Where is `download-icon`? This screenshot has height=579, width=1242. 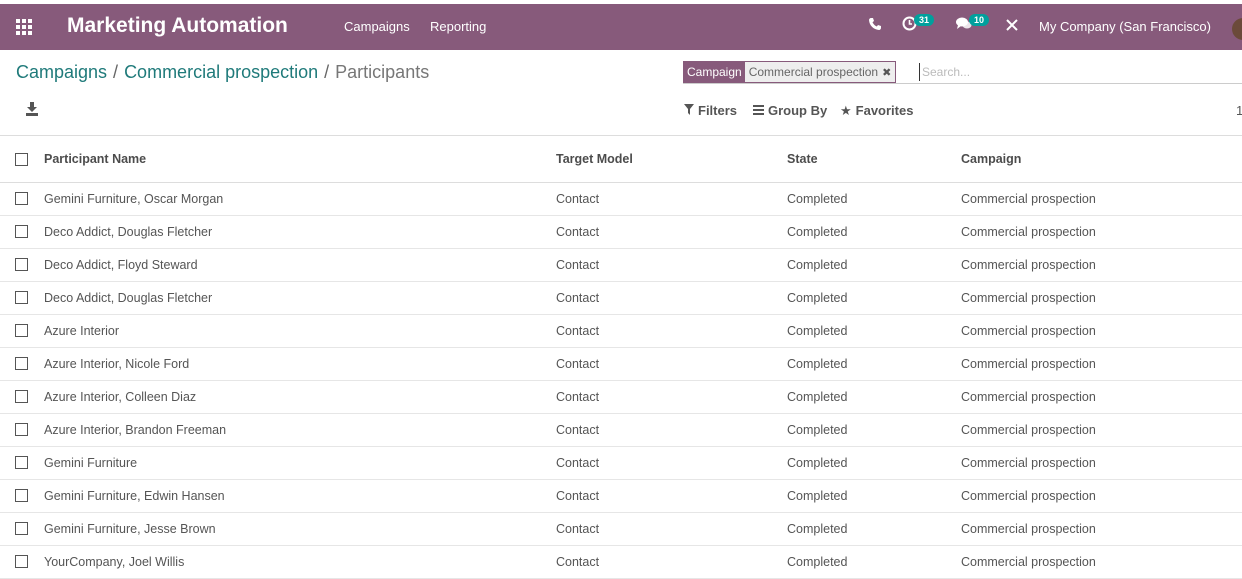 download-icon is located at coordinates (32, 109).